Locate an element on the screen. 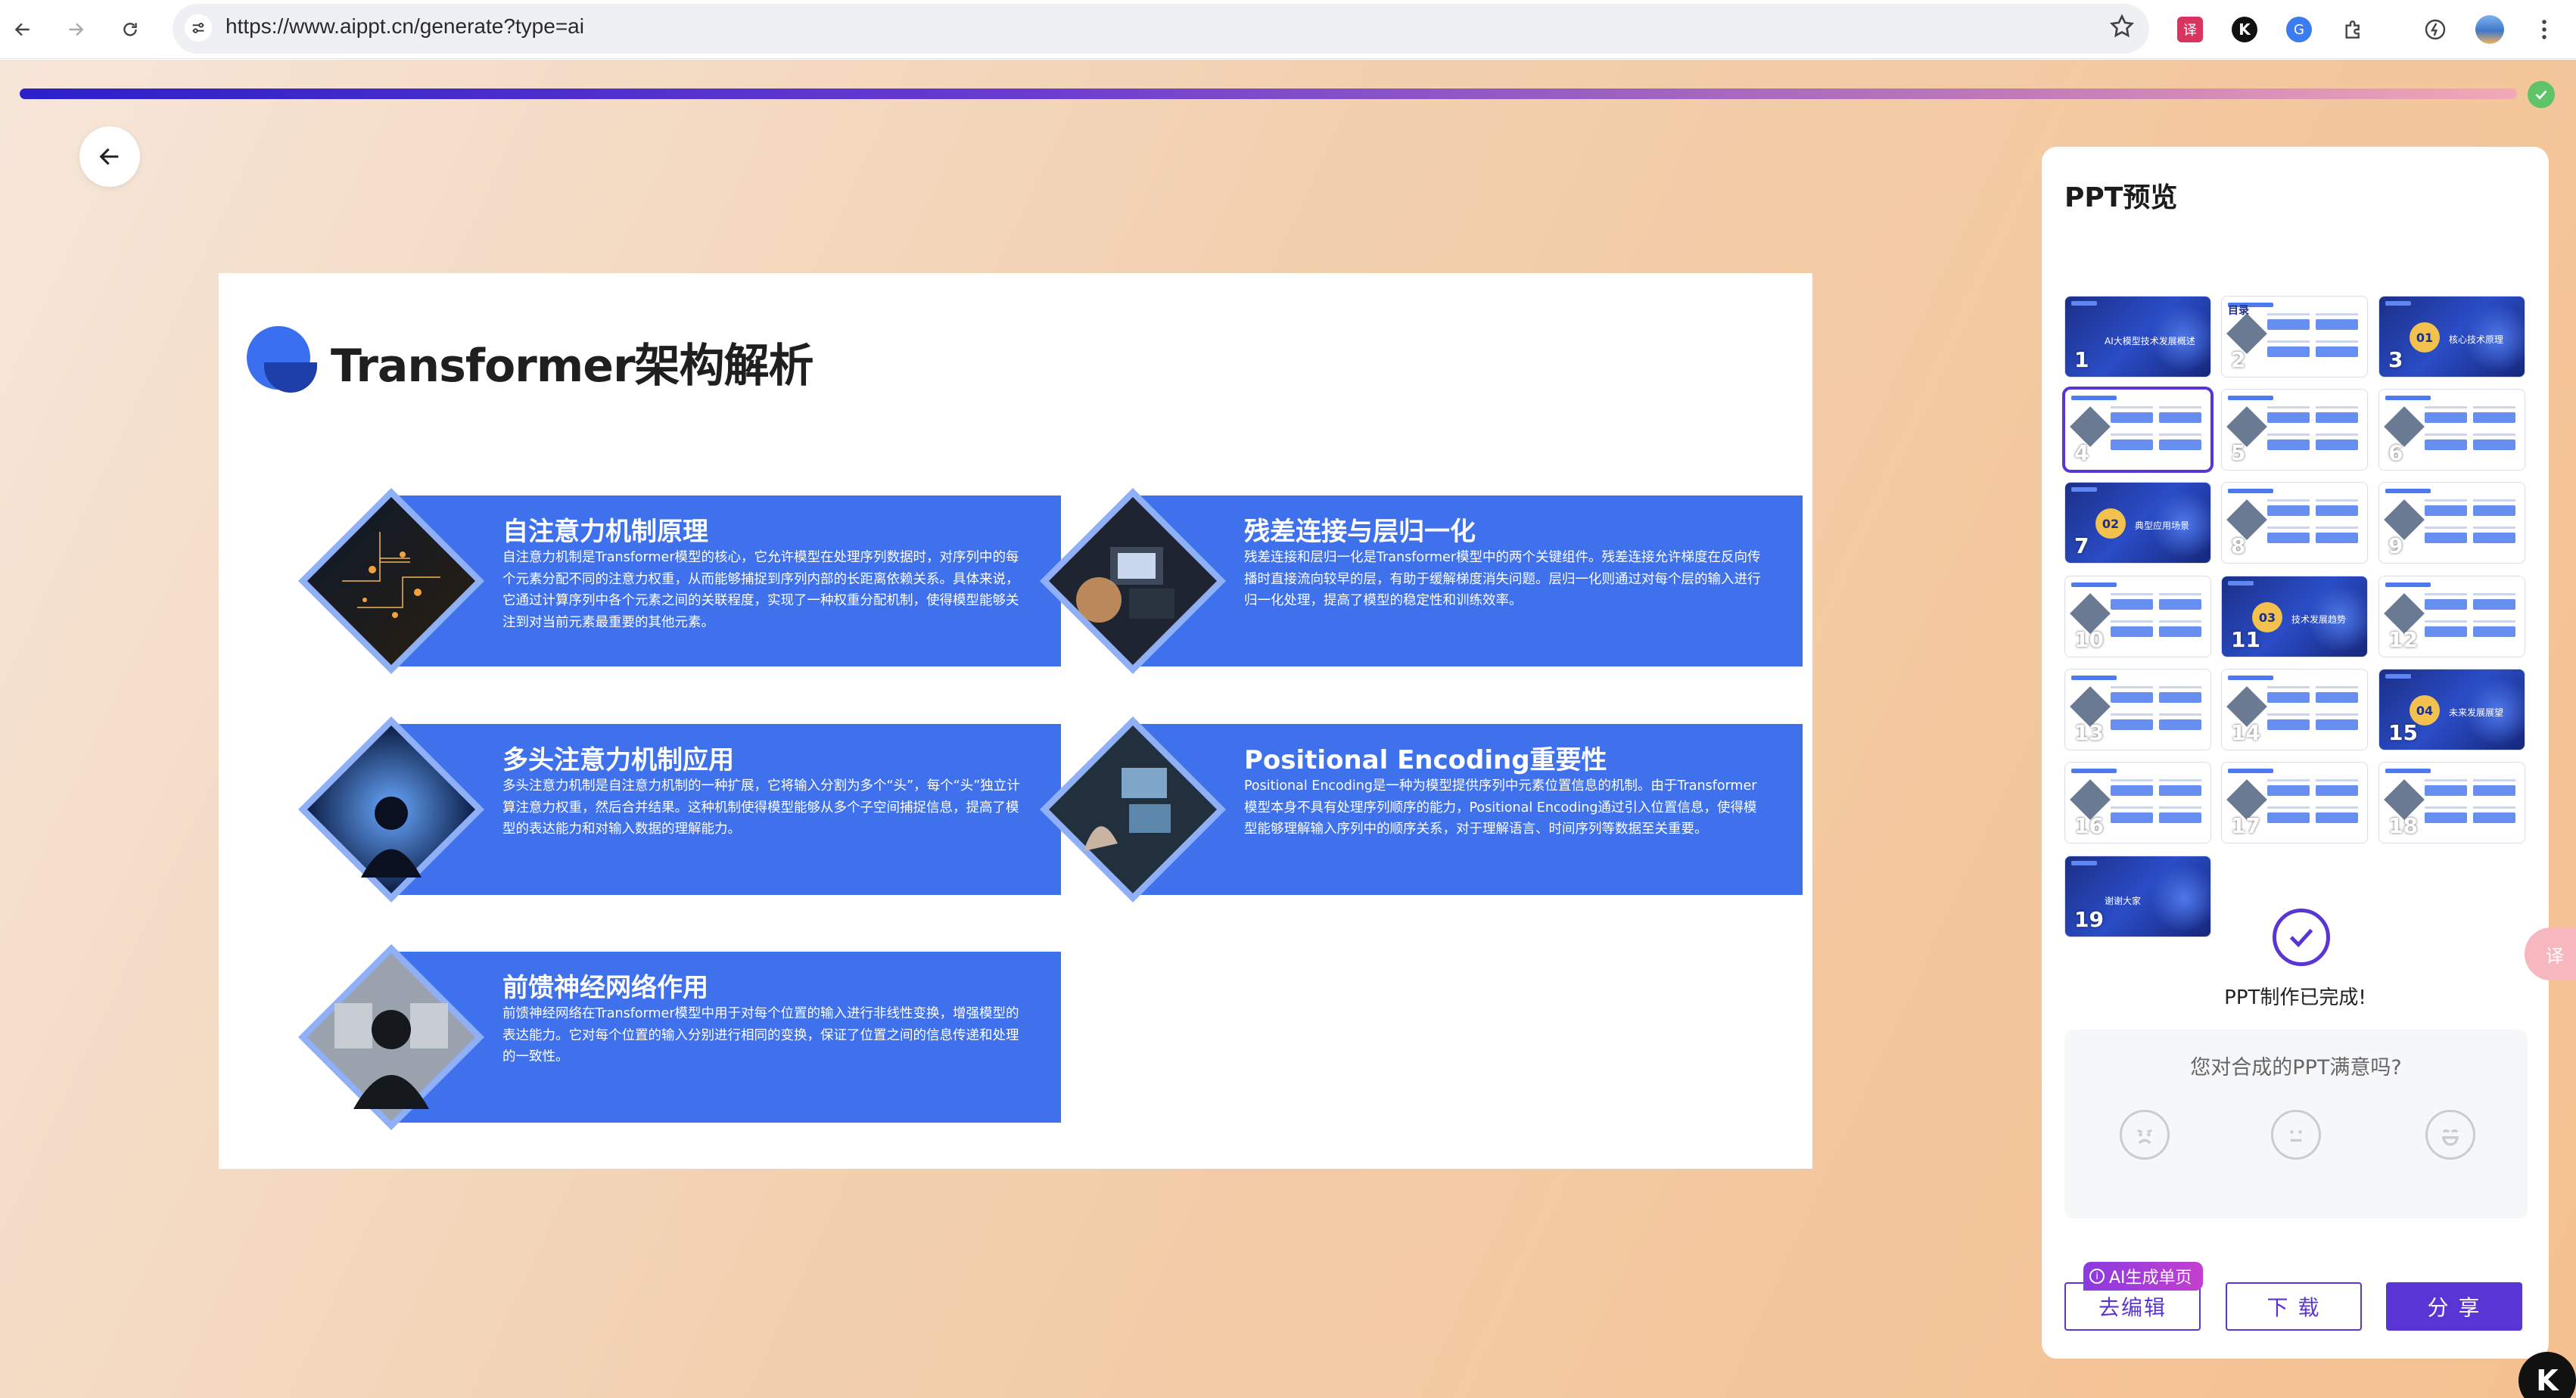  thumb-caption: 目录 is located at coordinates (2238, 311).